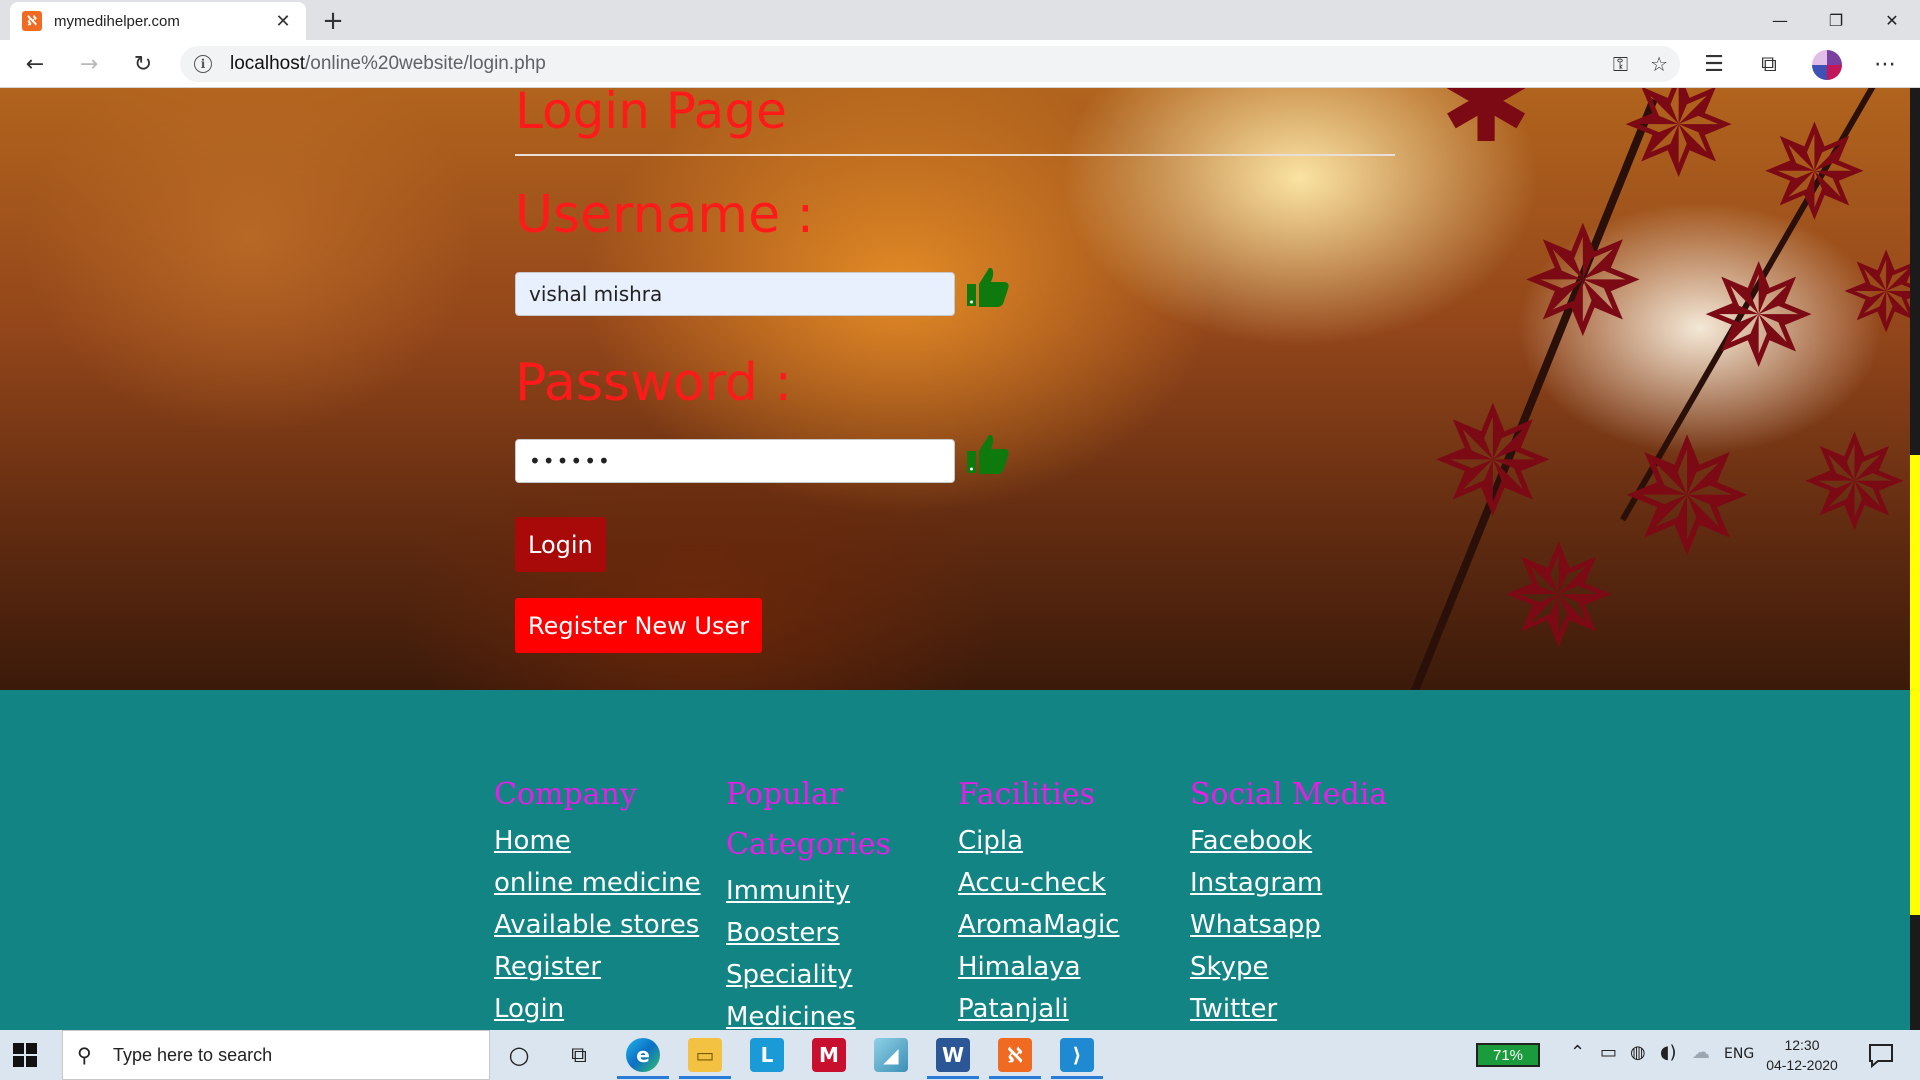 Image resolution: width=1920 pixels, height=1080 pixels. Describe the element at coordinates (425, 63) in the screenshot. I see `url-path: /online%20website/login.php` at that location.